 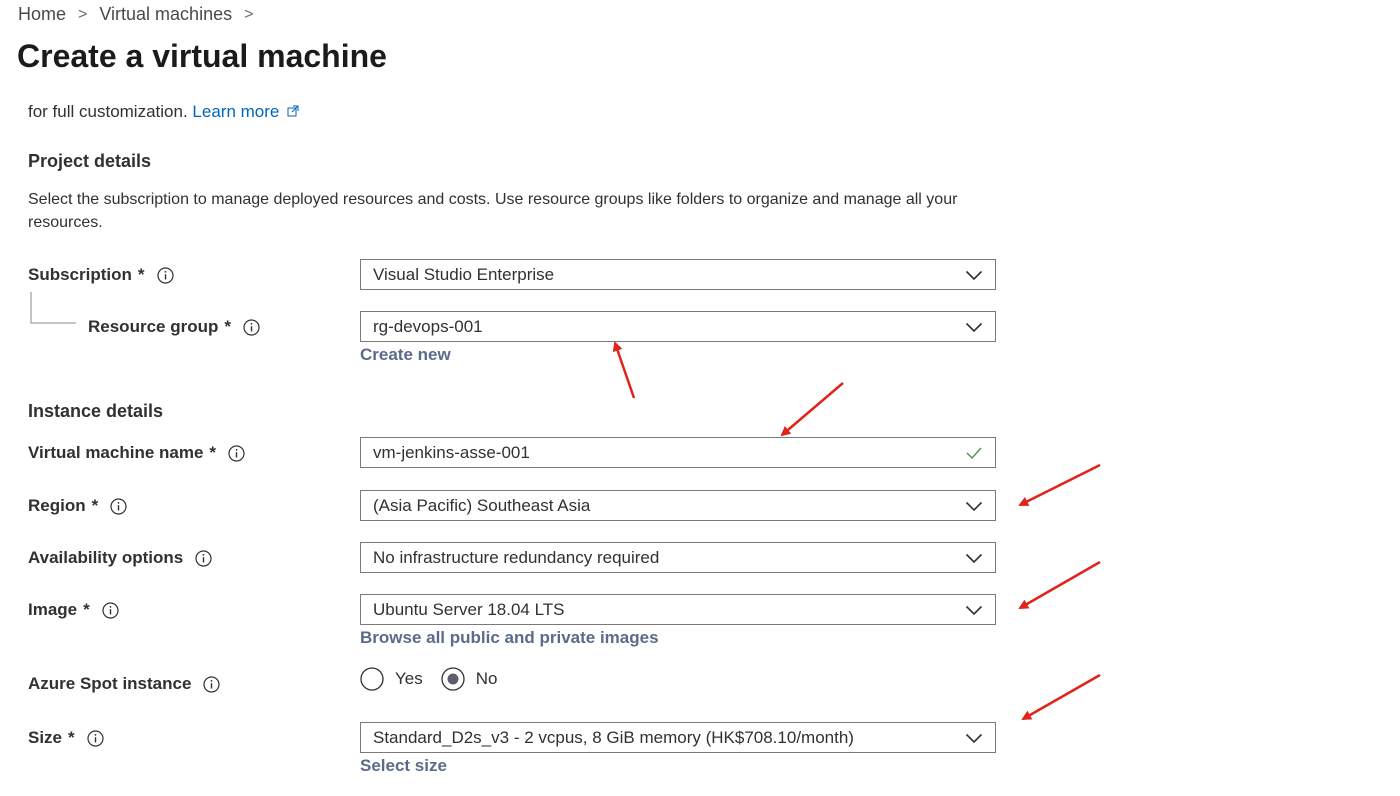 I want to click on image-label: Image *, so click(x=73, y=610).